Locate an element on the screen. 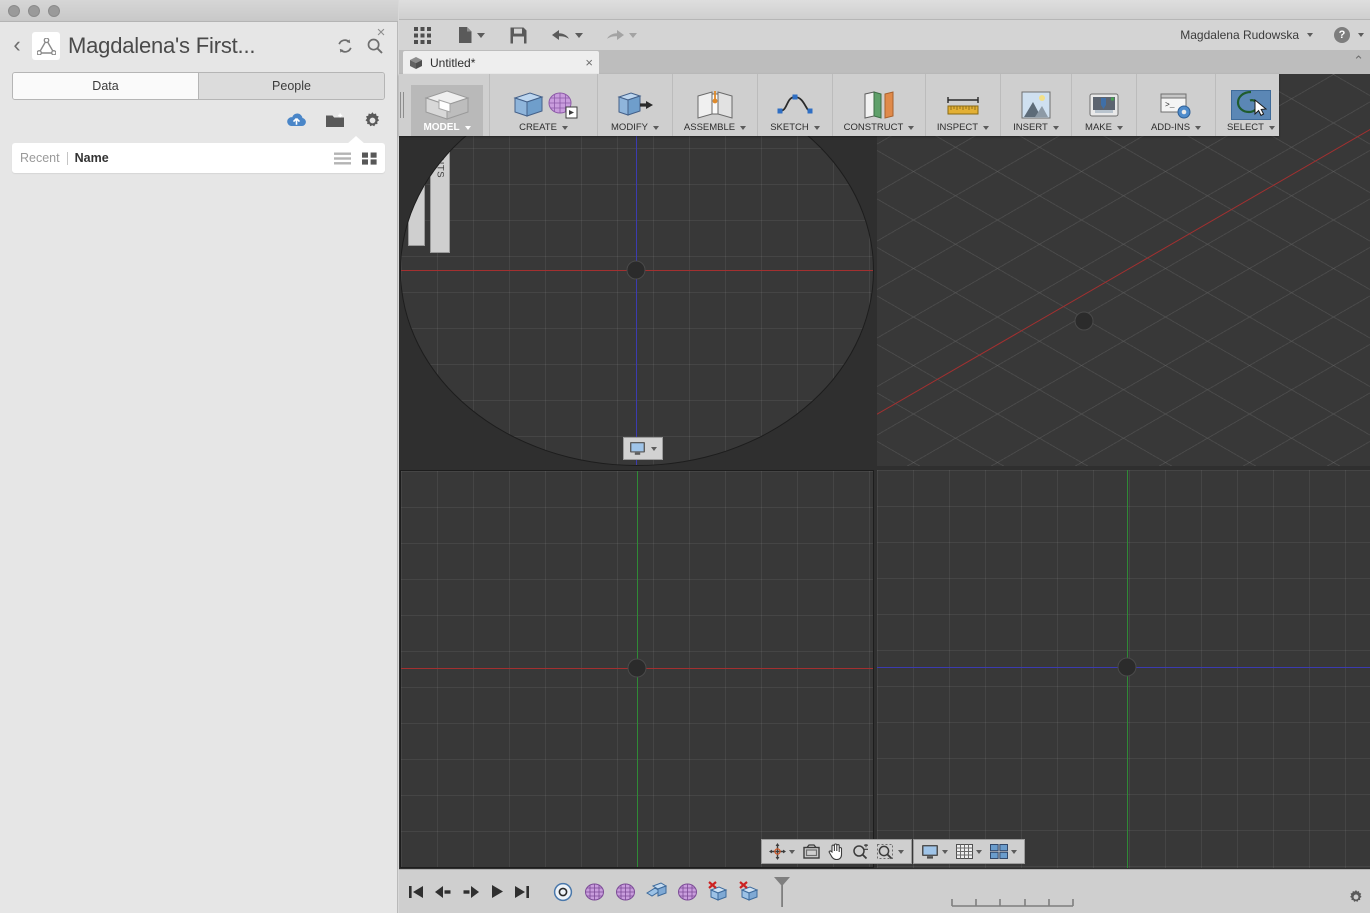  tab-data: Data is located at coordinates (105, 86).